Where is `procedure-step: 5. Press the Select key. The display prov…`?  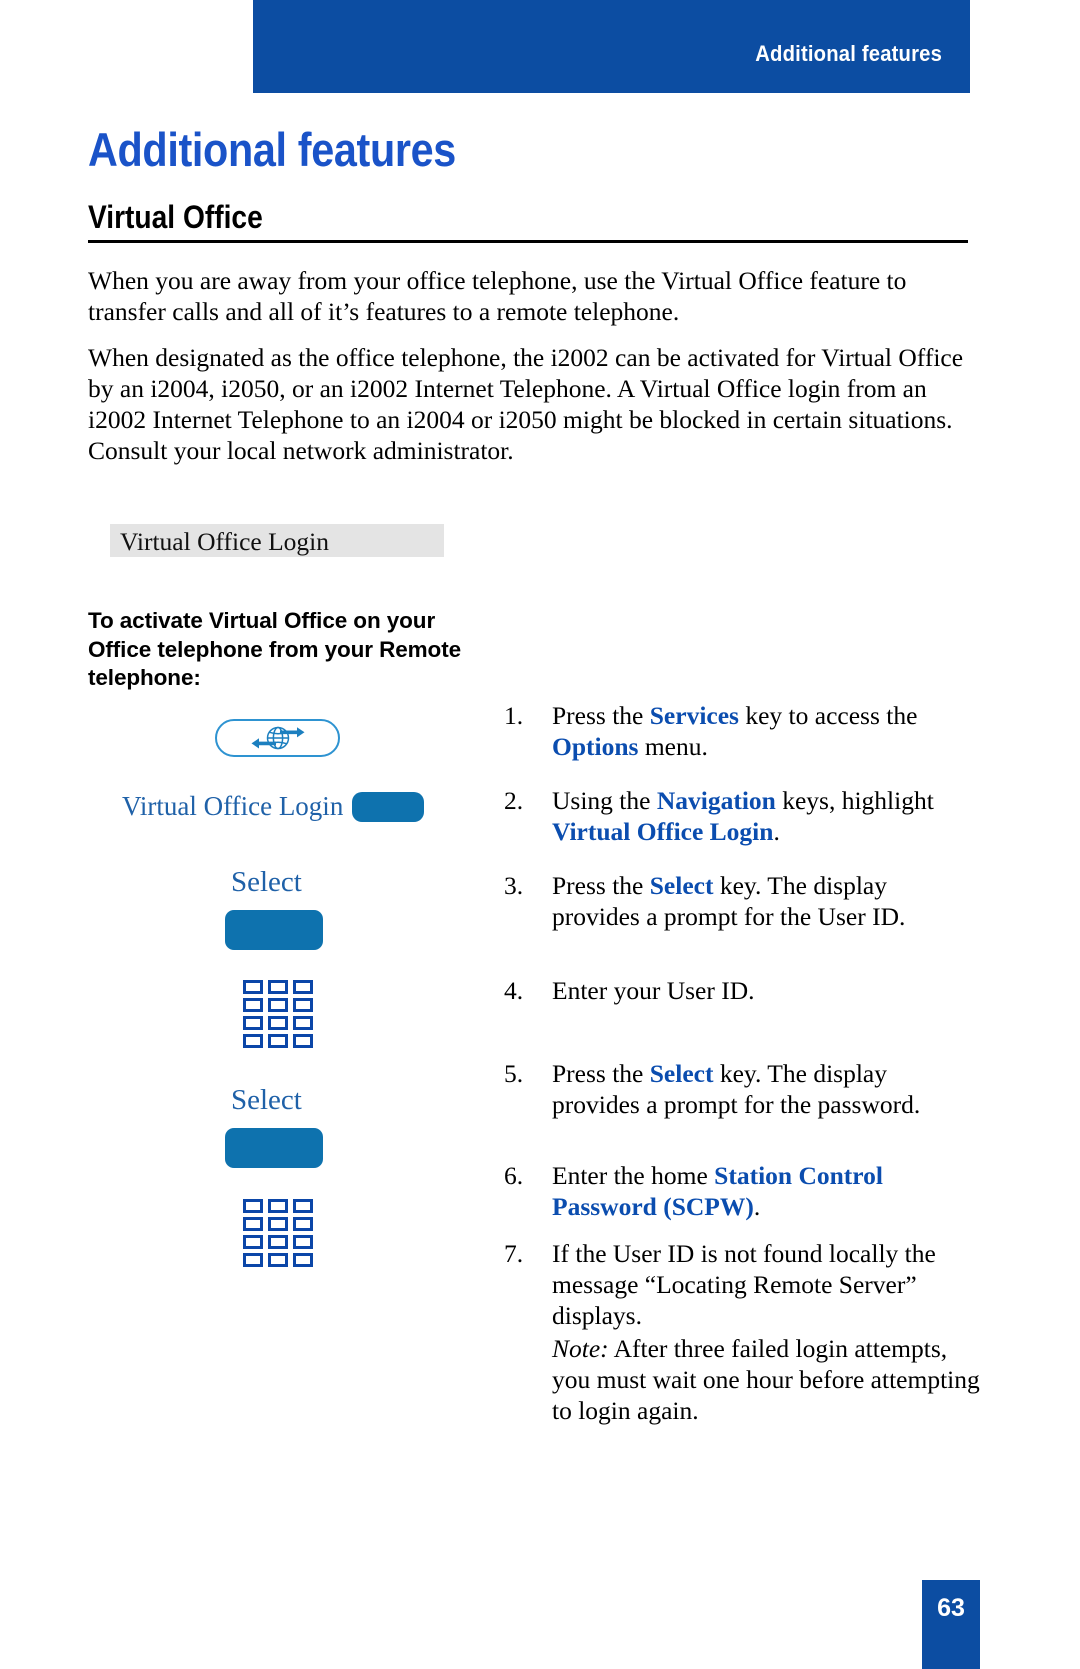
procedure-step: 5. Press the Select key. The display prov… is located at coordinates (740, 1089).